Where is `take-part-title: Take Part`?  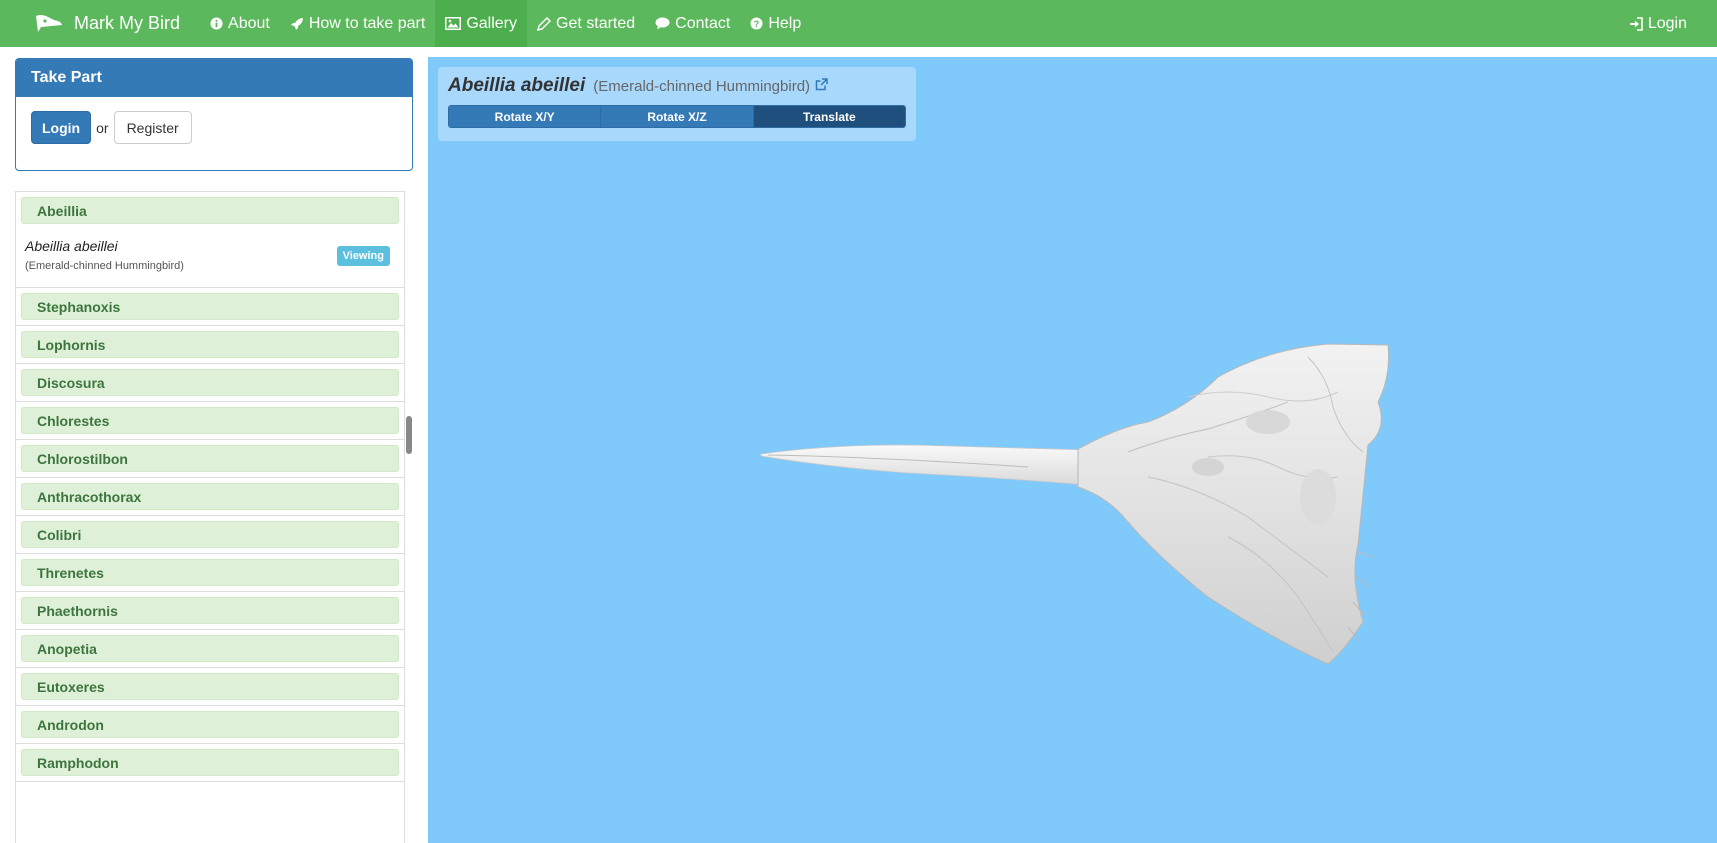
take-part-title: Take Part is located at coordinates (214, 78).